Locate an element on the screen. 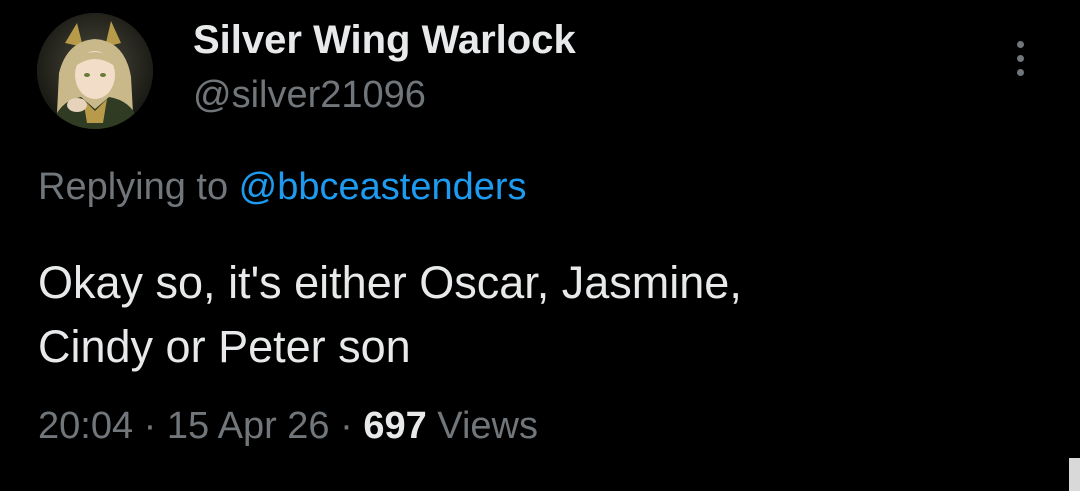  tweet-date: 15 Apr 26 is located at coordinates (248, 426).